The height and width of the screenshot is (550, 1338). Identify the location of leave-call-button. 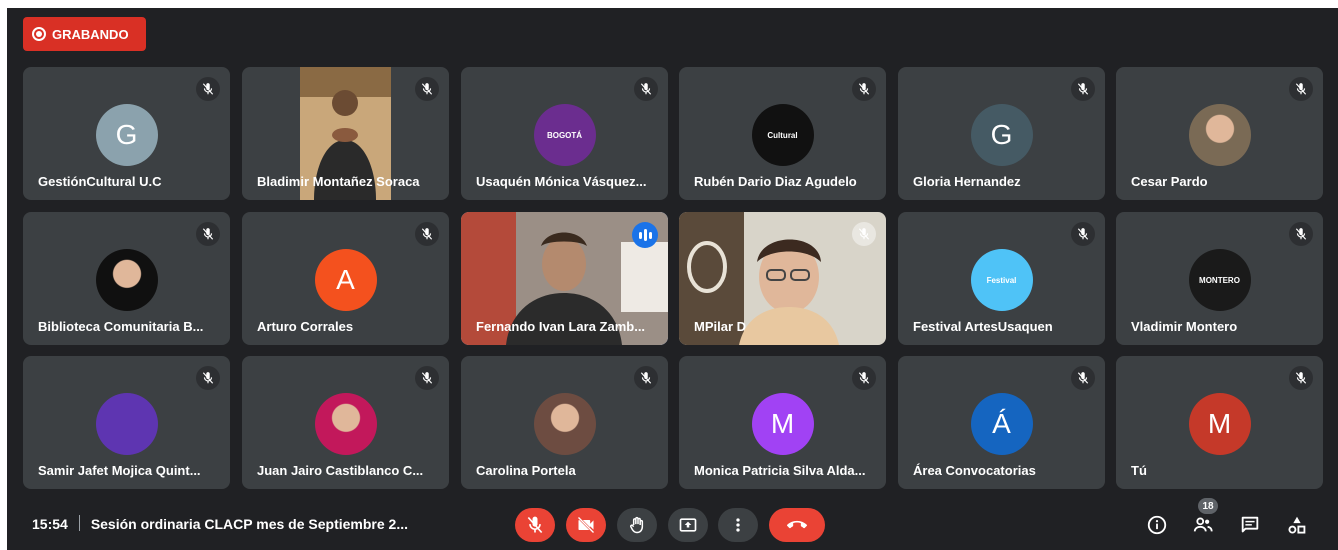
(797, 525).